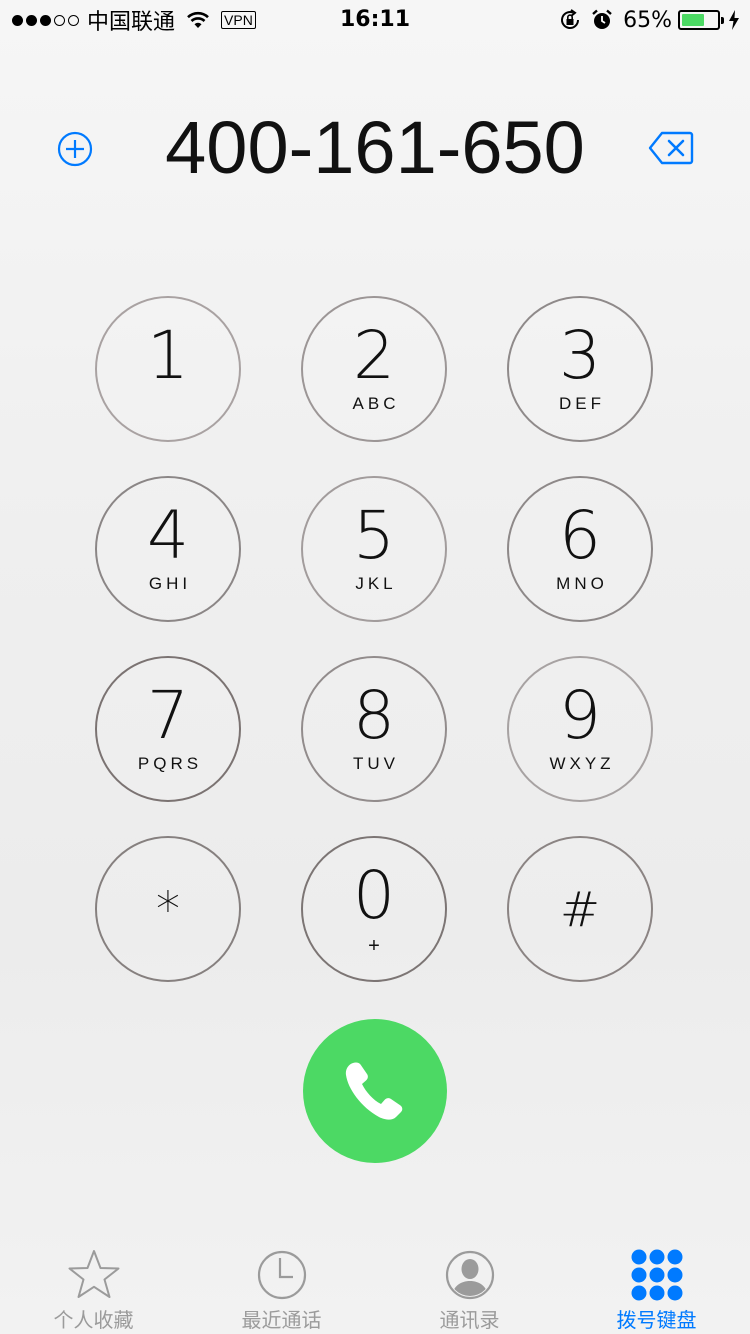  I want to click on phone-icon, so click(374, 1091).